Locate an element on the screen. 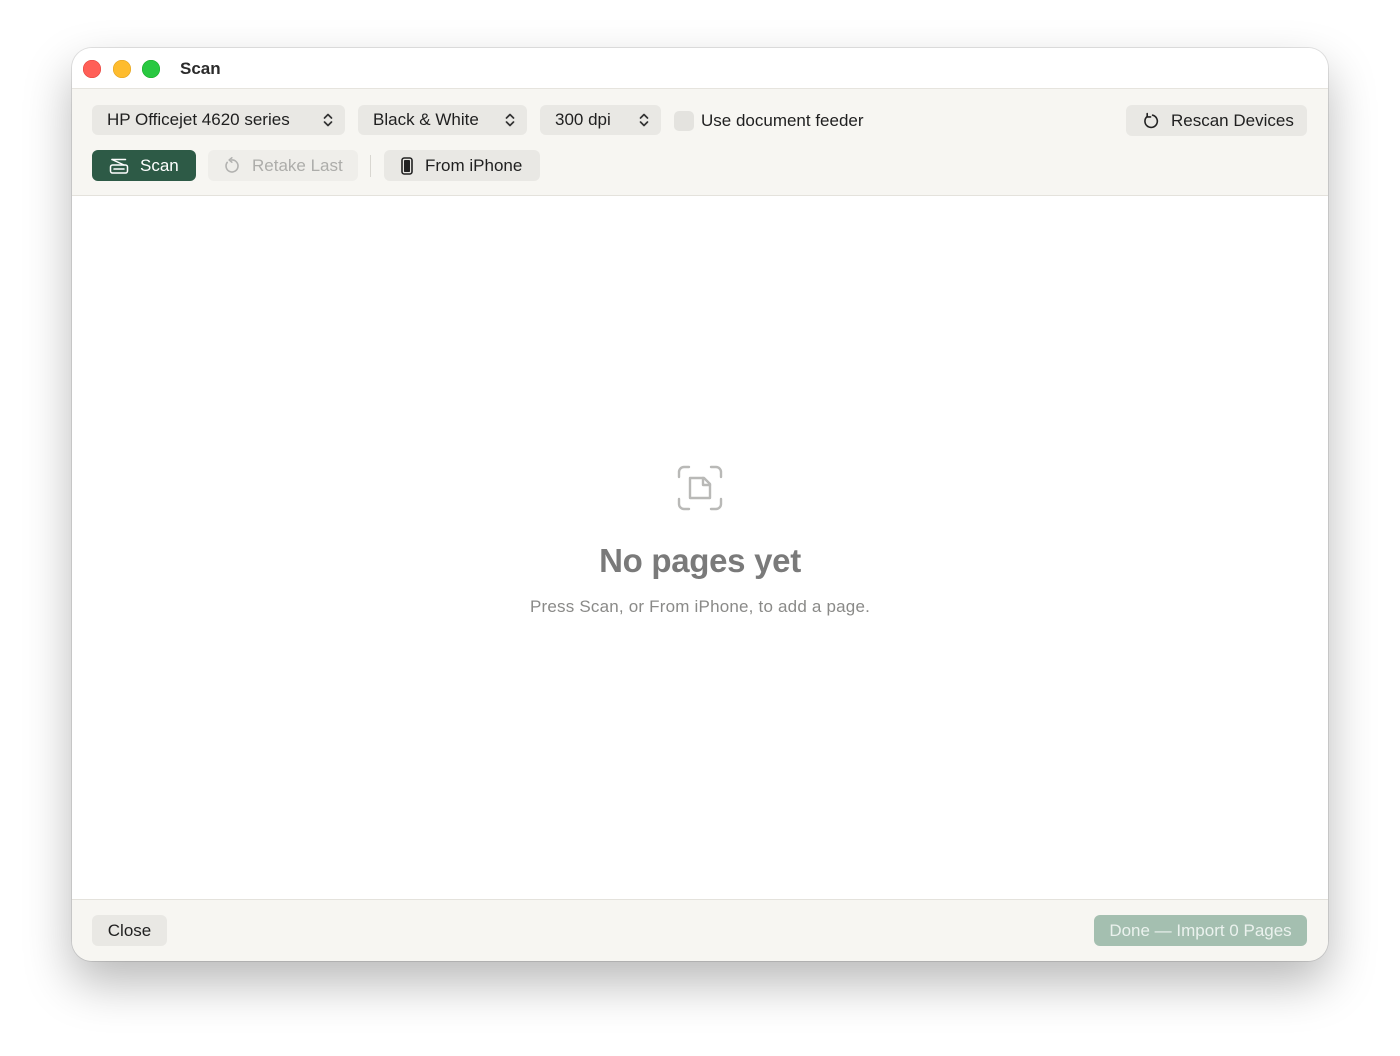 Image resolution: width=1400 pixels, height=1056 pixels. scan-label: Scan is located at coordinates (159, 165).